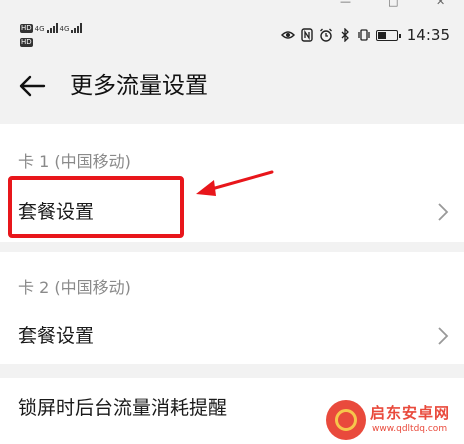 This screenshot has width=464, height=444. I want to click on clock: 14:35, so click(428, 35).